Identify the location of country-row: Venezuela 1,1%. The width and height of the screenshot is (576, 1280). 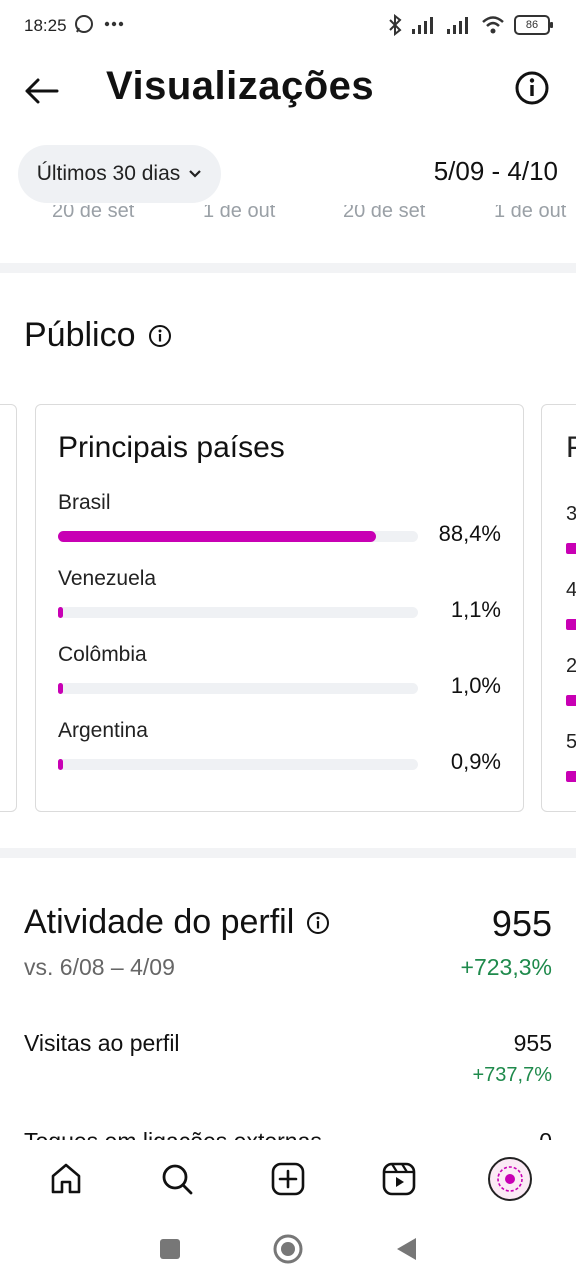
(279, 605).